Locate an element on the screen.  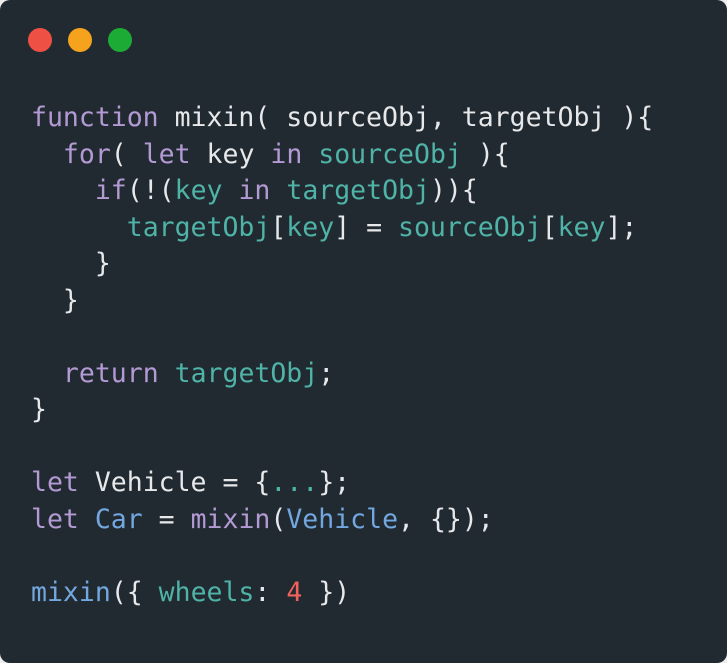
code-token-keyword: if is located at coordinates (110, 190).